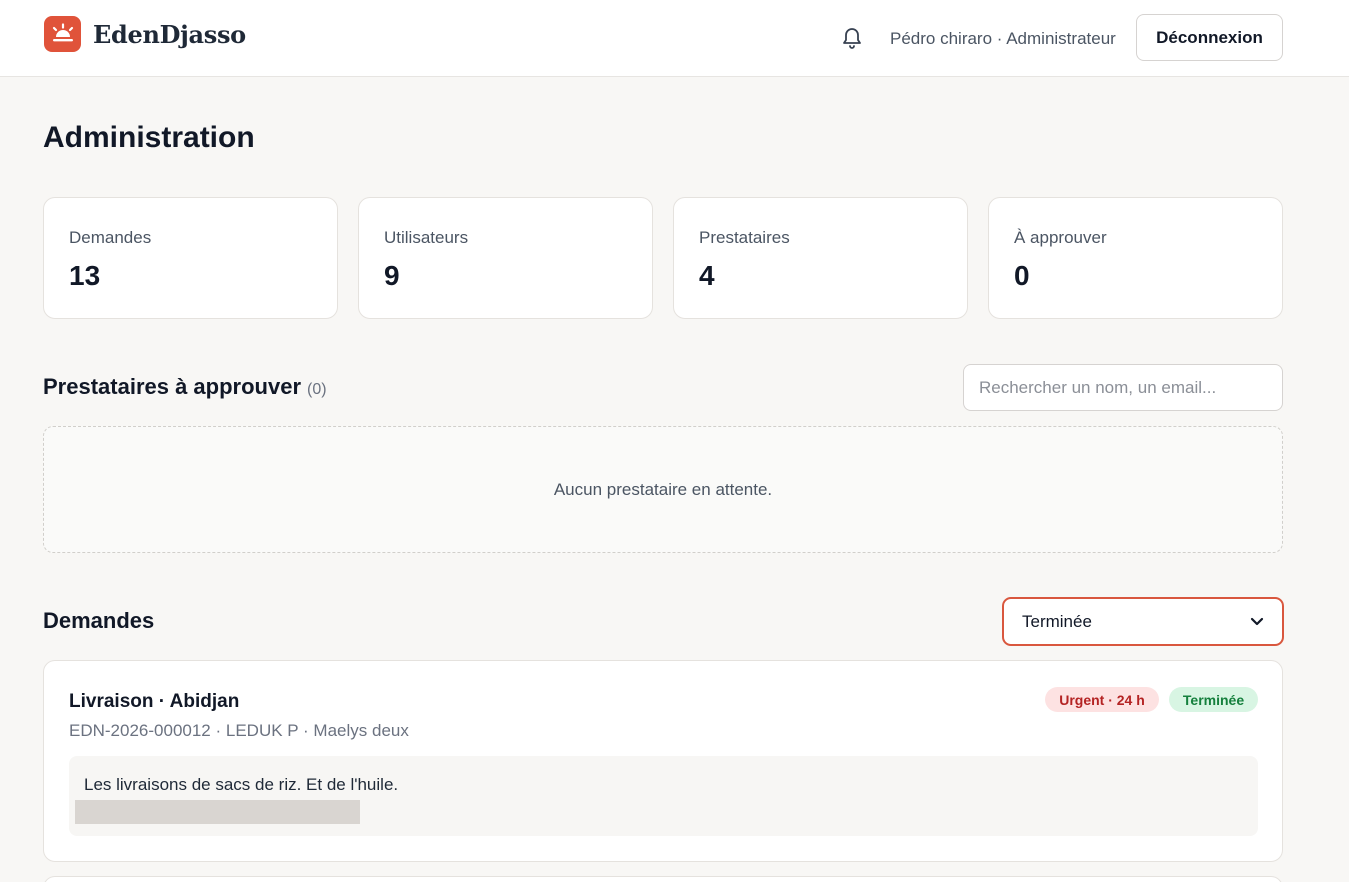  I want to click on chevron-down-icon, so click(1257, 622).